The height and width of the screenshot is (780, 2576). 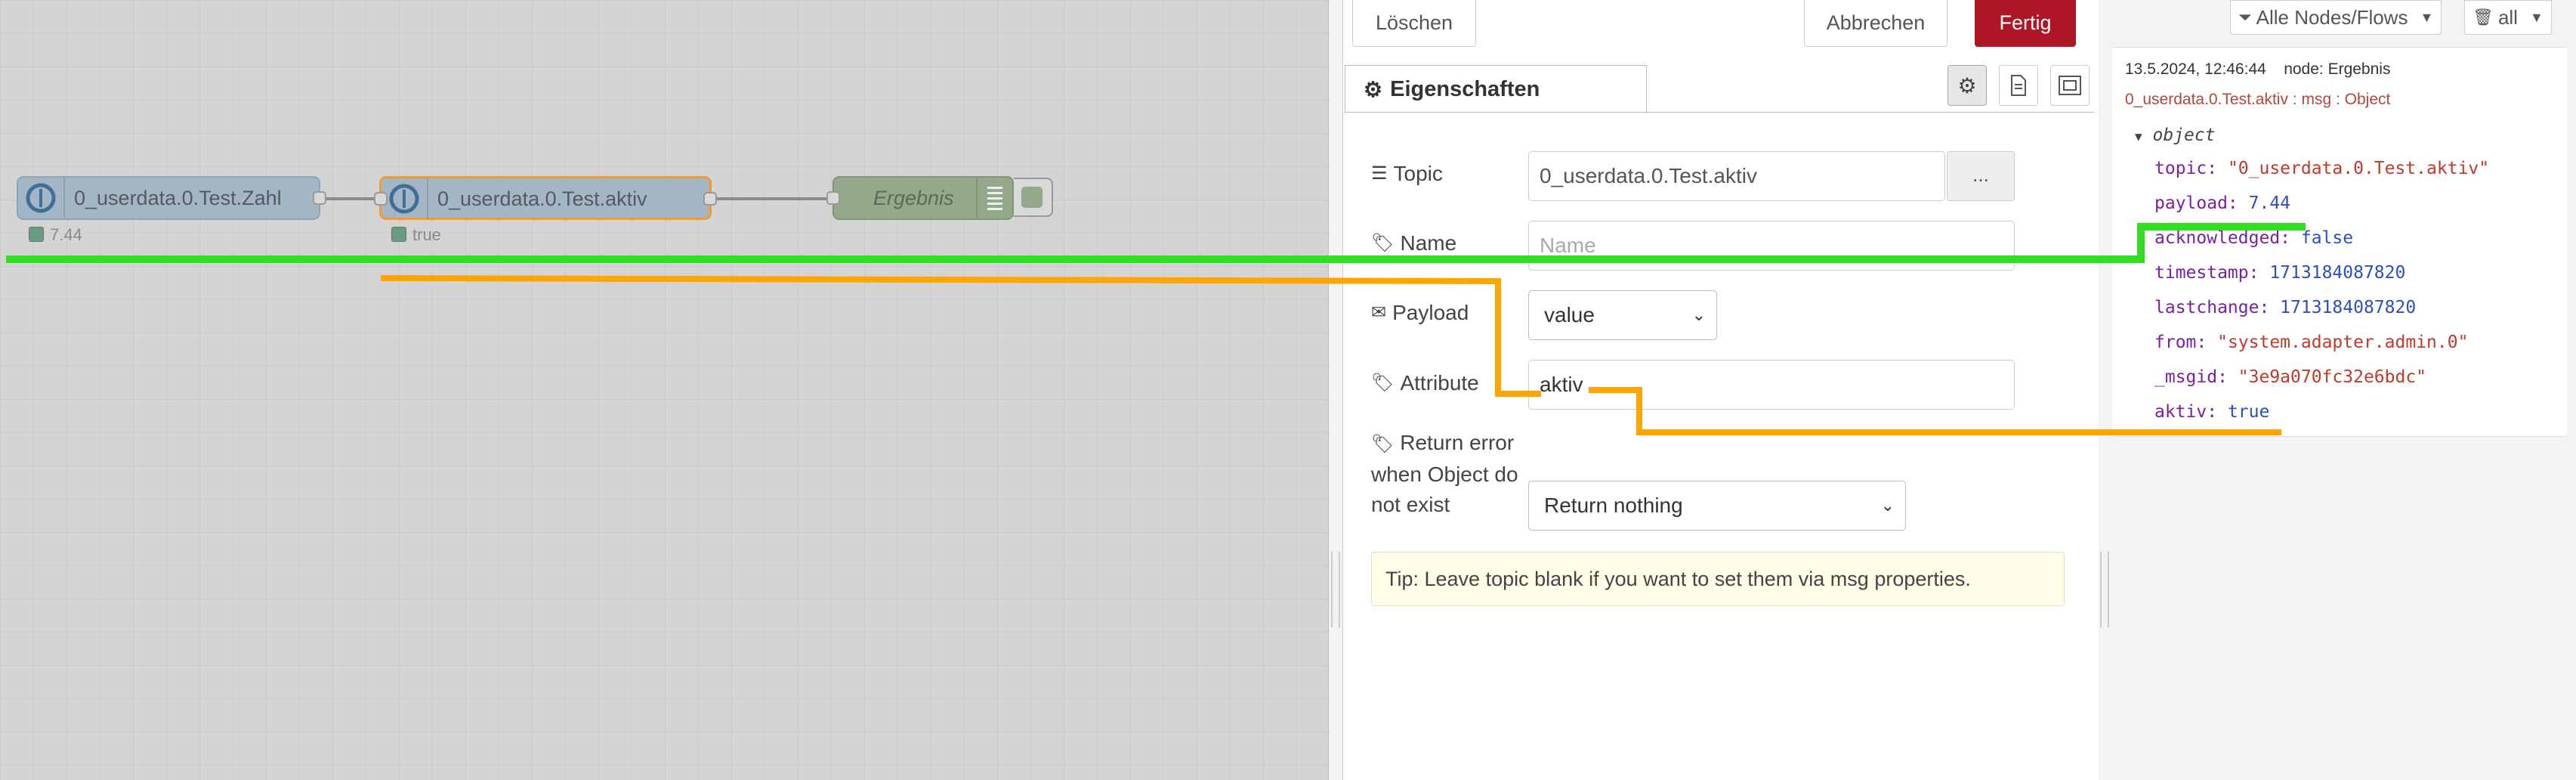 I want to click on tab-label: Eigenschaften, so click(x=1465, y=89).